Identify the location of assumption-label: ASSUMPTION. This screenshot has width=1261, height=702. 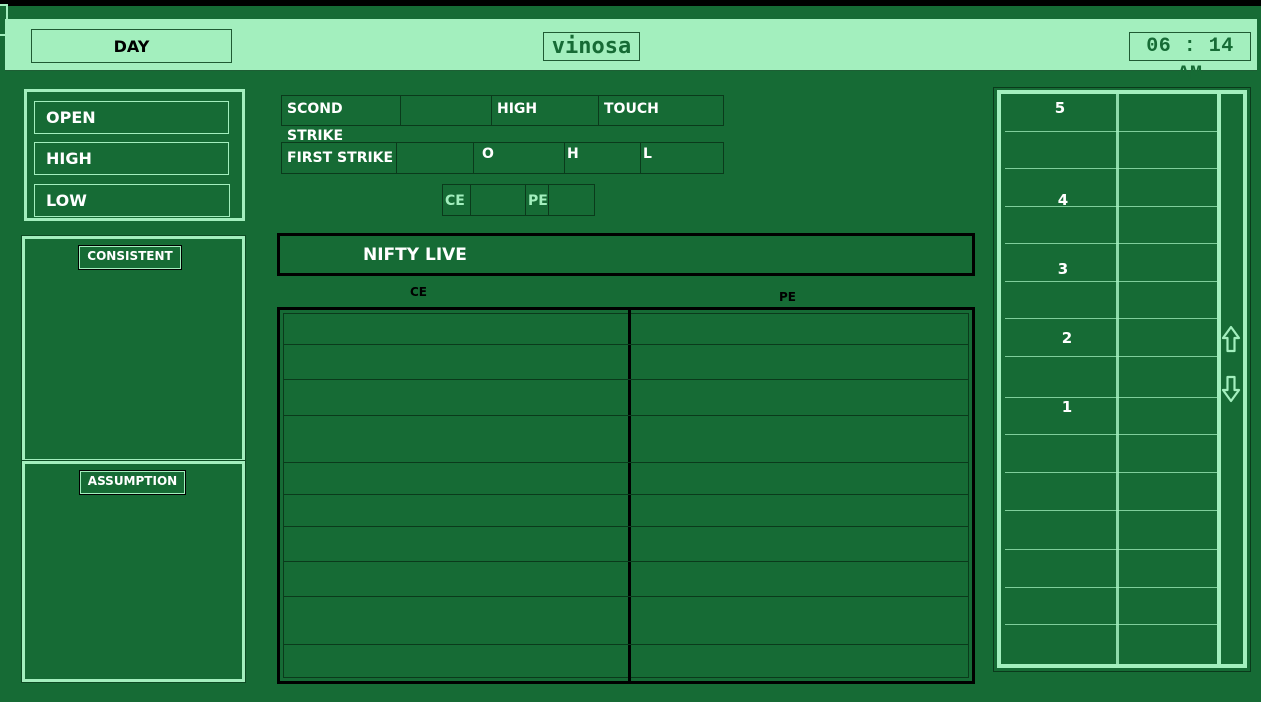
(132, 482).